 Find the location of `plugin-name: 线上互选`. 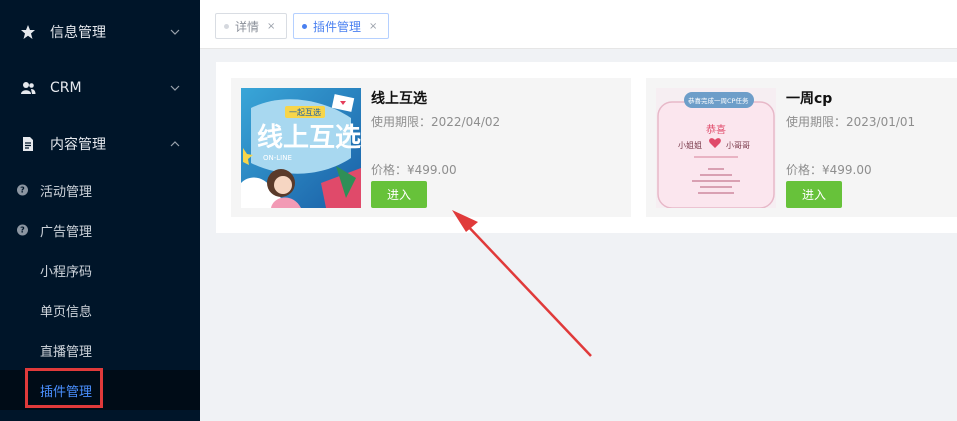

plugin-name: 线上互选 is located at coordinates (399, 99).